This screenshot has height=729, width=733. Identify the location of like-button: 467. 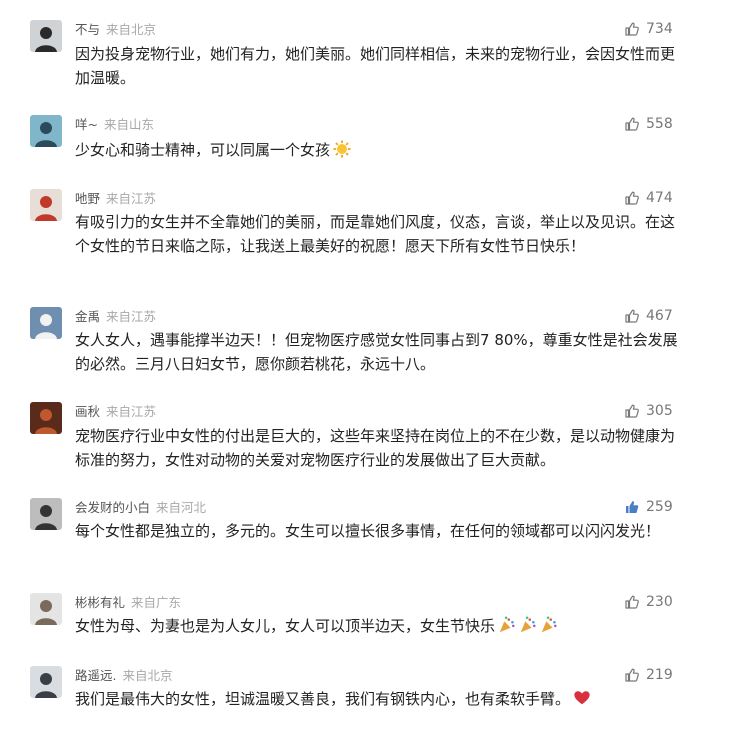
(664, 316).